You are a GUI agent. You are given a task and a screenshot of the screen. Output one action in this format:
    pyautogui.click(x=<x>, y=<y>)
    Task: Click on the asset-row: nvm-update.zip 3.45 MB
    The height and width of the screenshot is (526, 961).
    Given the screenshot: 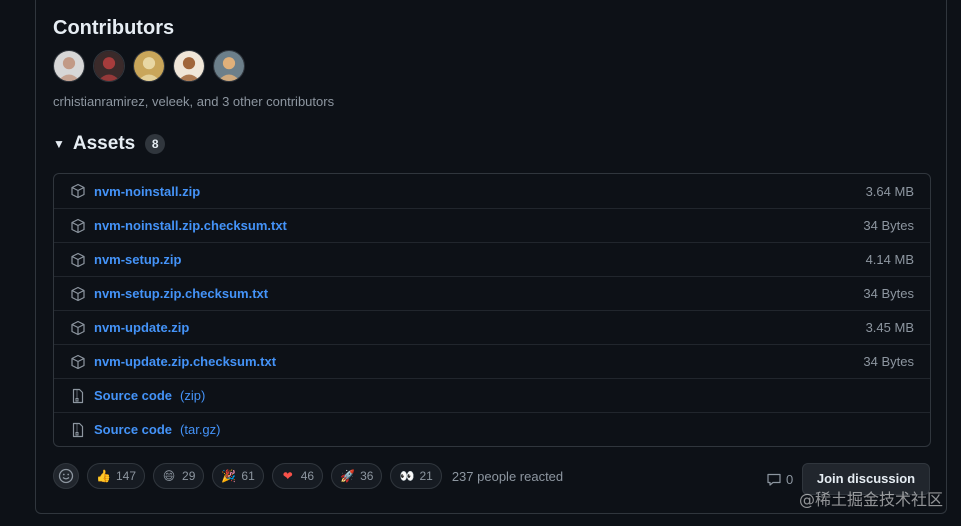 What is the action you would take?
    pyautogui.click(x=492, y=327)
    